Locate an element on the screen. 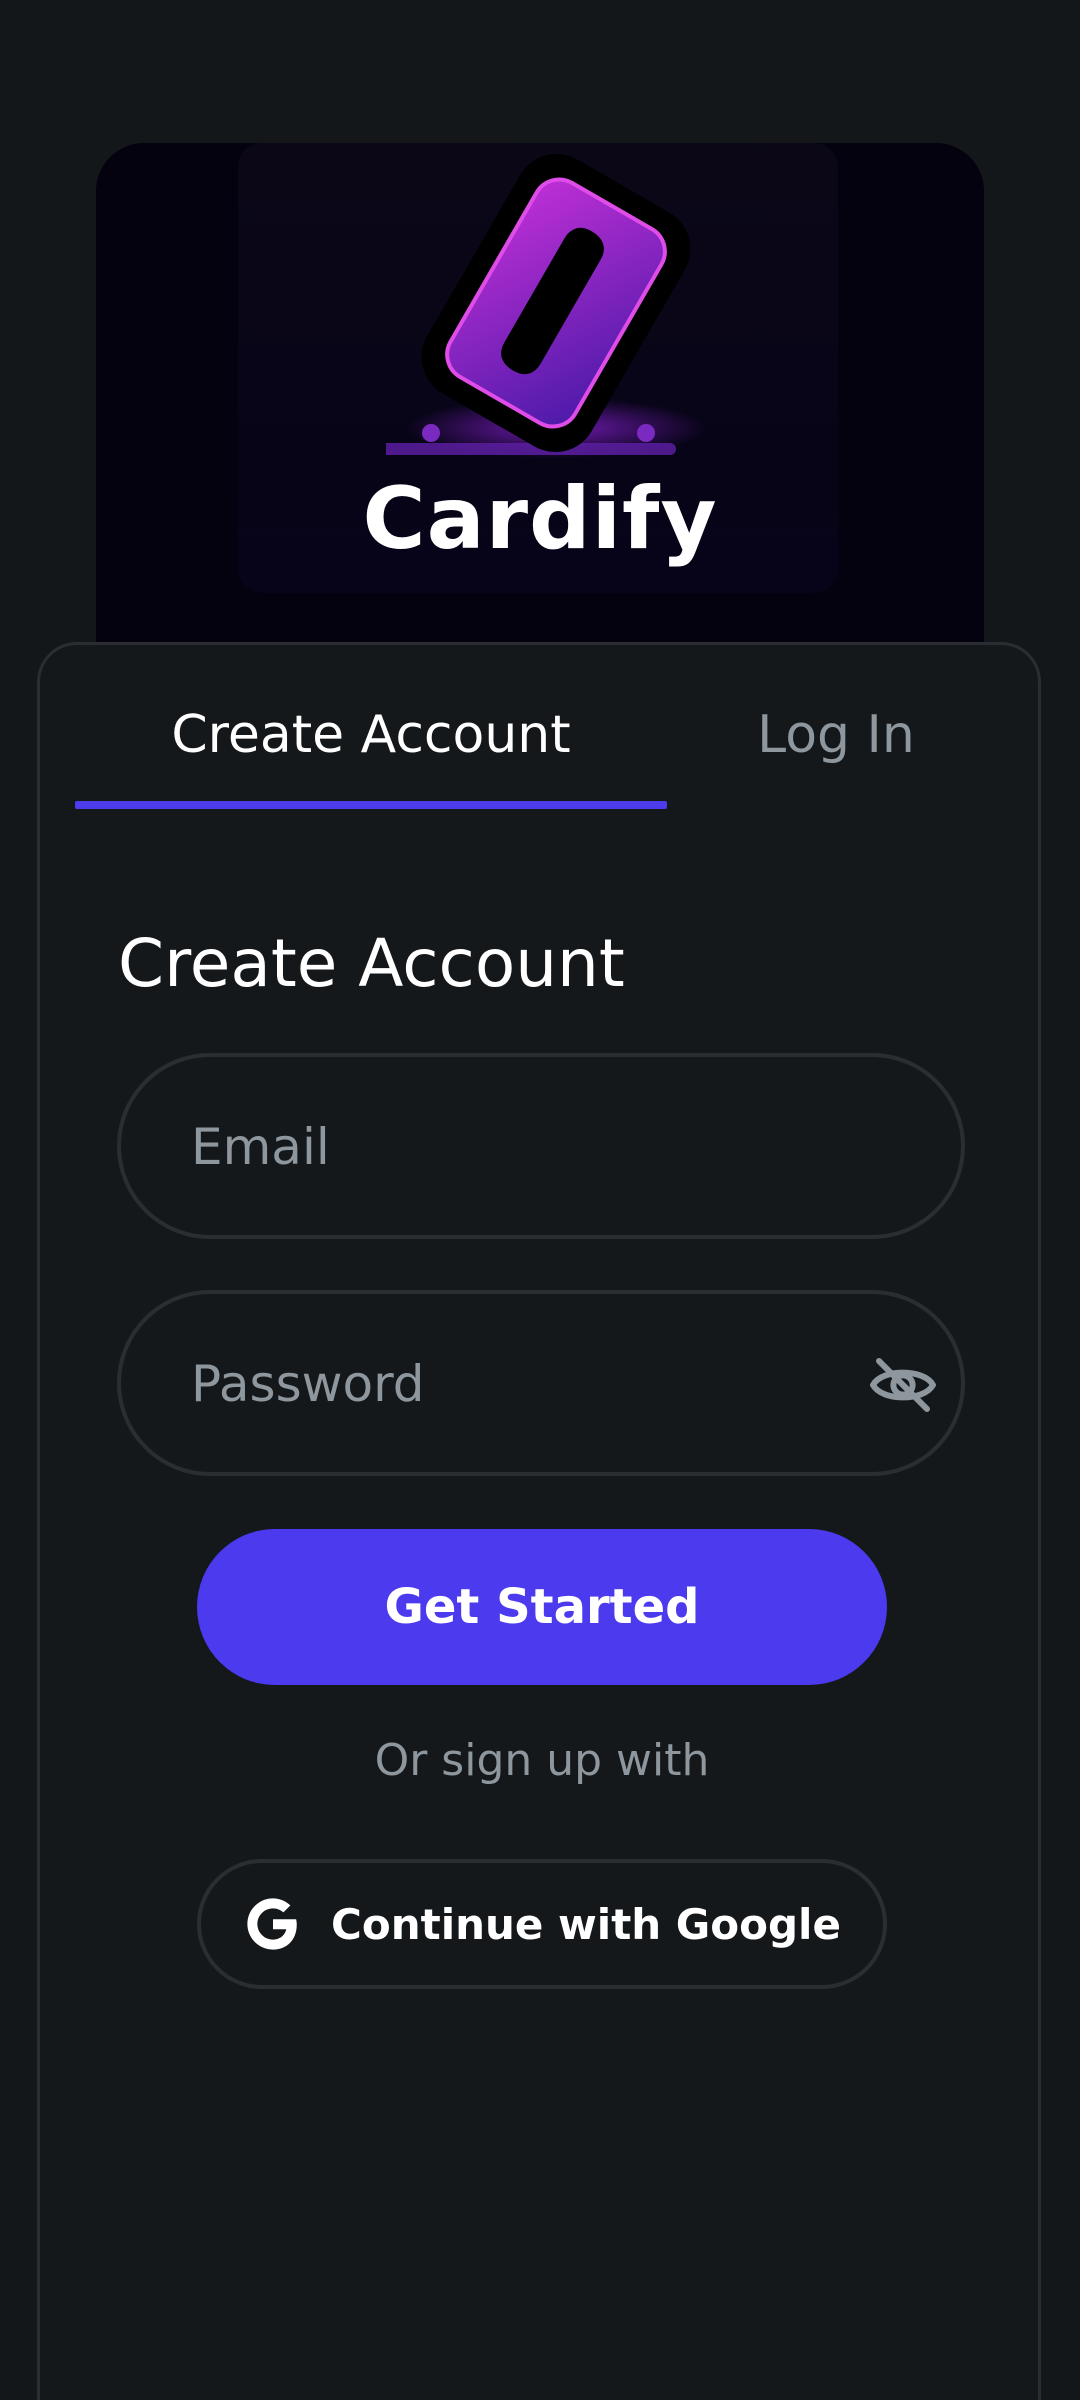 The height and width of the screenshot is (2400, 1080). active-tab-indicator is located at coordinates (371, 805).